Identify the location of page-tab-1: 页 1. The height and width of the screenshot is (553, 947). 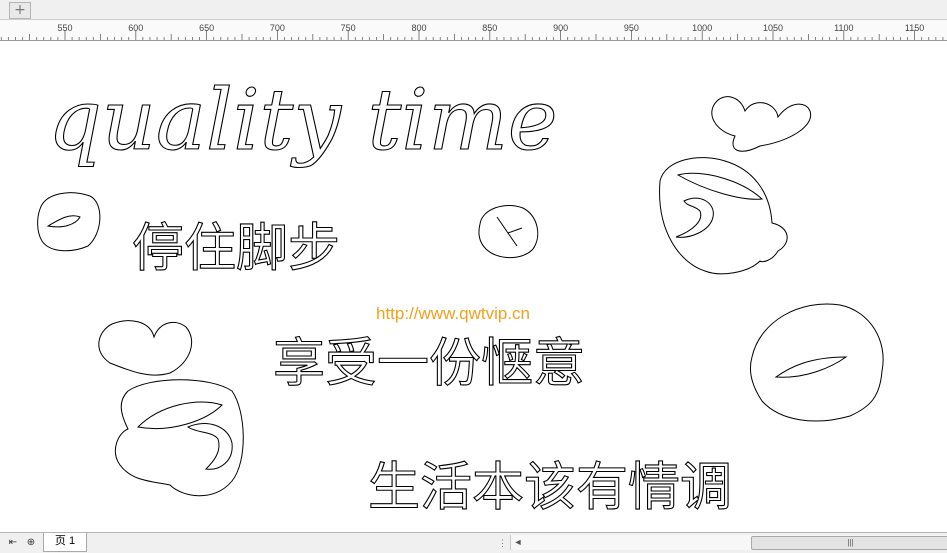
(65, 542).